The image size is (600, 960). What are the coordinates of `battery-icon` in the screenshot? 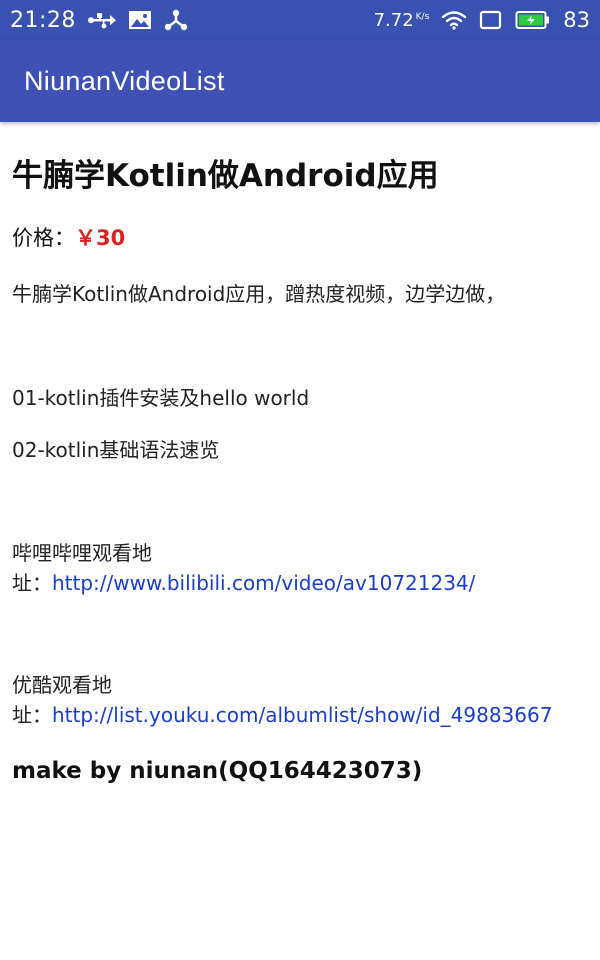 It's located at (533, 20).